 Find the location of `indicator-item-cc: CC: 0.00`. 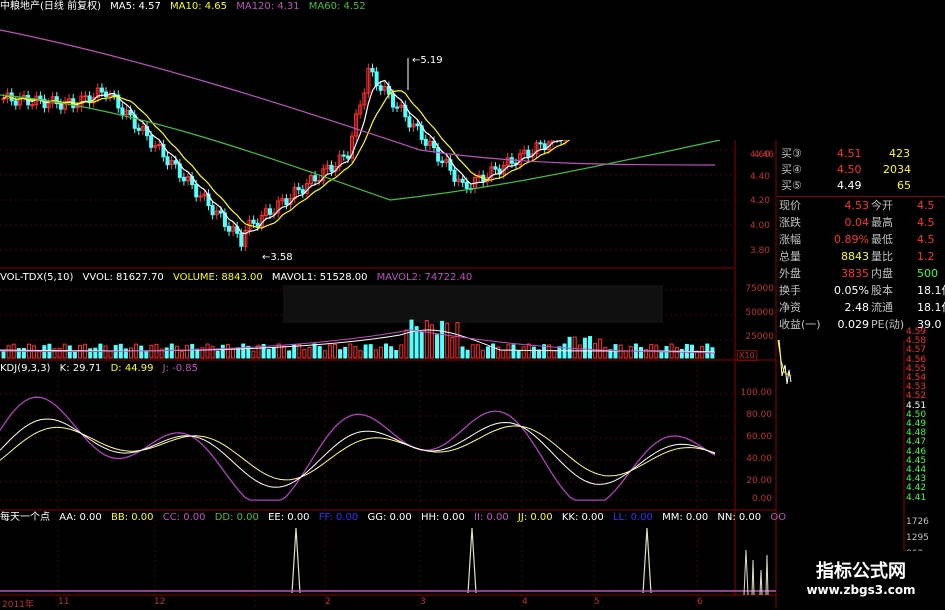

indicator-item-cc: CC: 0.00 is located at coordinates (184, 517).